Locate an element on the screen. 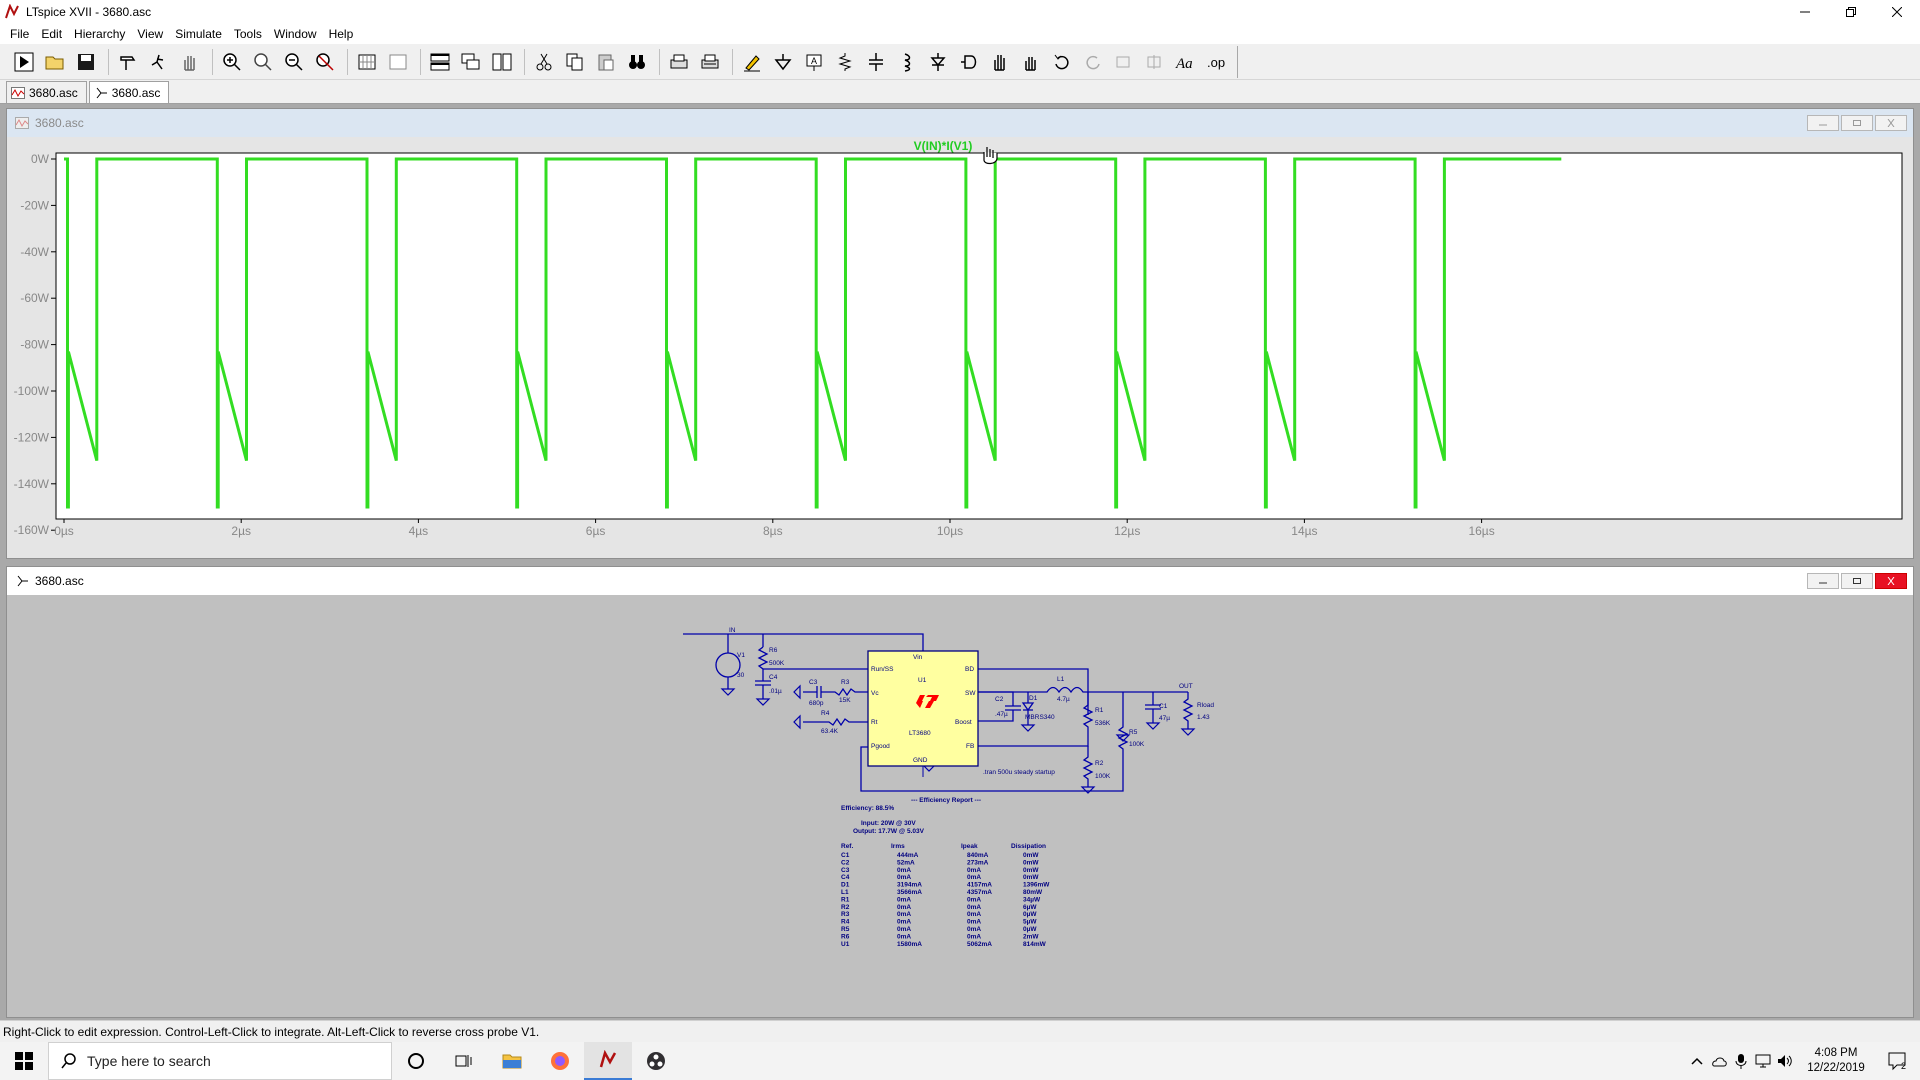 The width and height of the screenshot is (1920, 1080). ltspice-taskbar-button is located at coordinates (608, 1061).